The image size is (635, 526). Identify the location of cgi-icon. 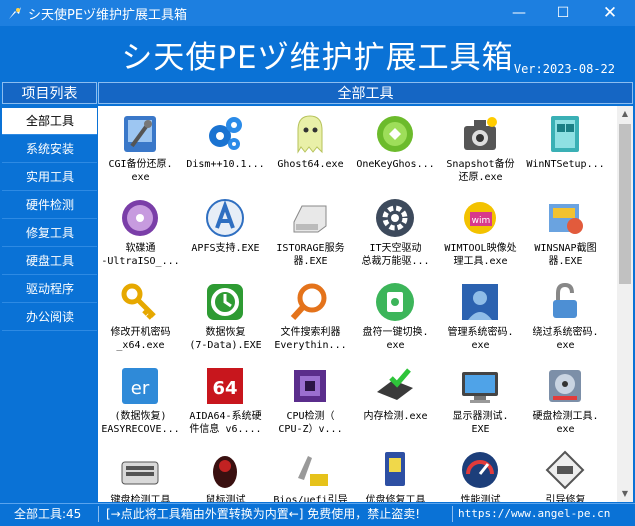
(140, 134).